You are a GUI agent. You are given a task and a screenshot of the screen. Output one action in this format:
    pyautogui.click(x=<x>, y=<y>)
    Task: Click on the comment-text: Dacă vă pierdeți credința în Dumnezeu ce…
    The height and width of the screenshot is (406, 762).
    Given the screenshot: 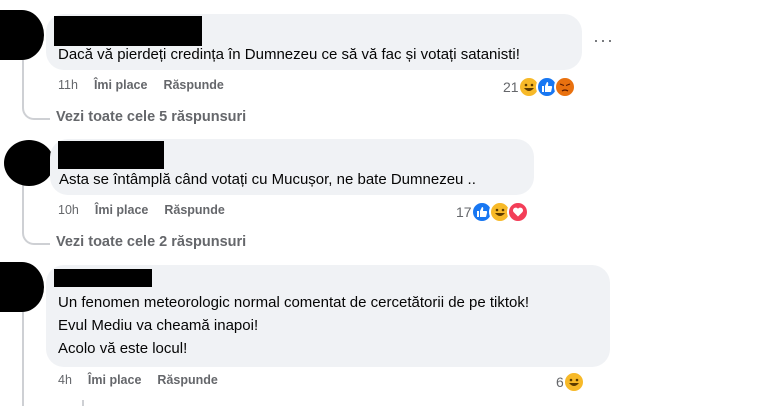 What is the action you would take?
    pyautogui.click(x=289, y=54)
    